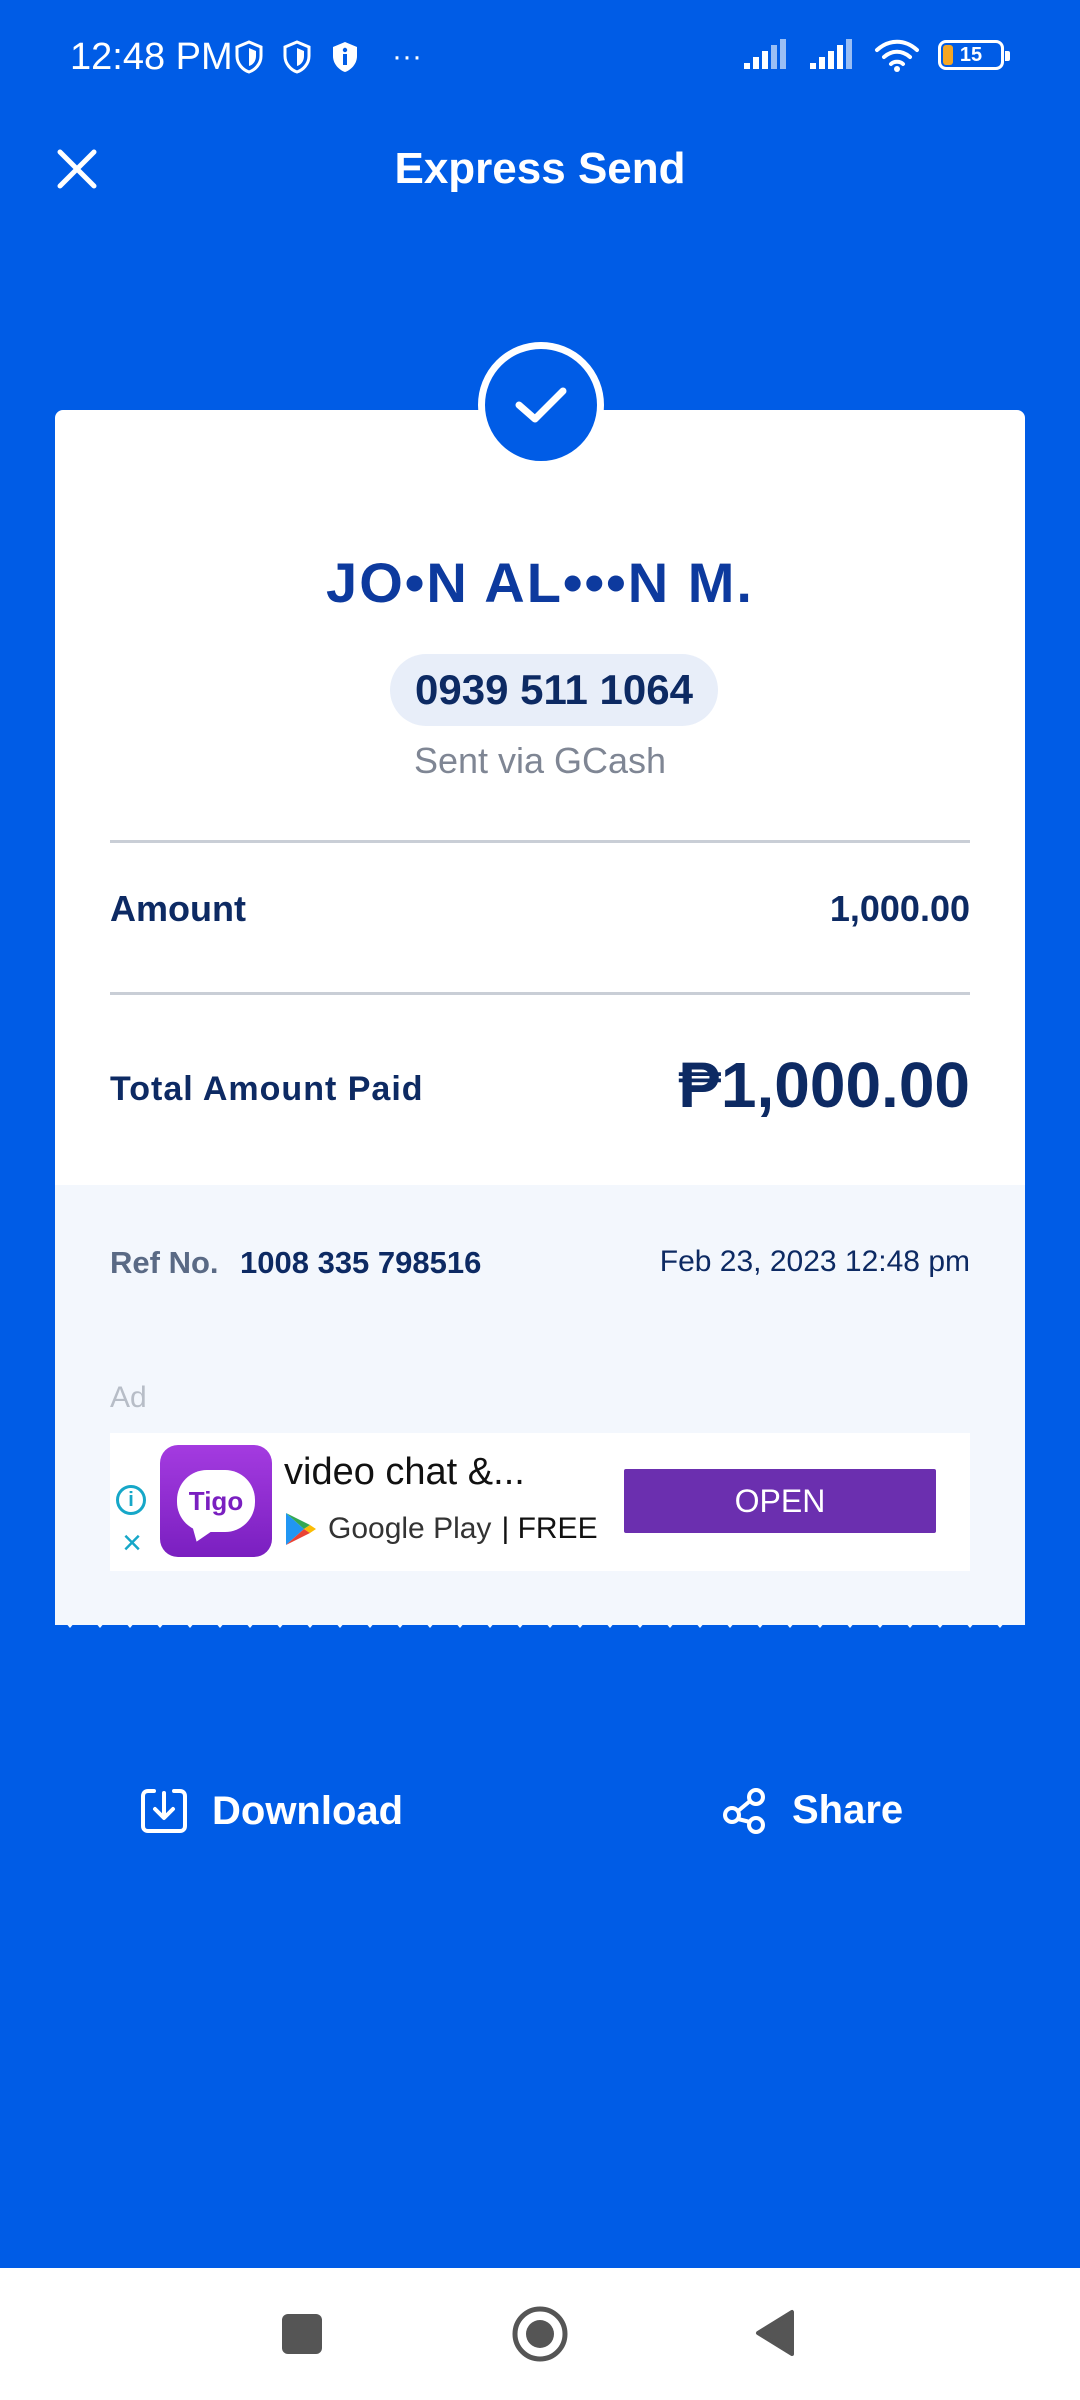  Describe the element at coordinates (301, 1529) in the screenshot. I see `google-play-icon` at that location.